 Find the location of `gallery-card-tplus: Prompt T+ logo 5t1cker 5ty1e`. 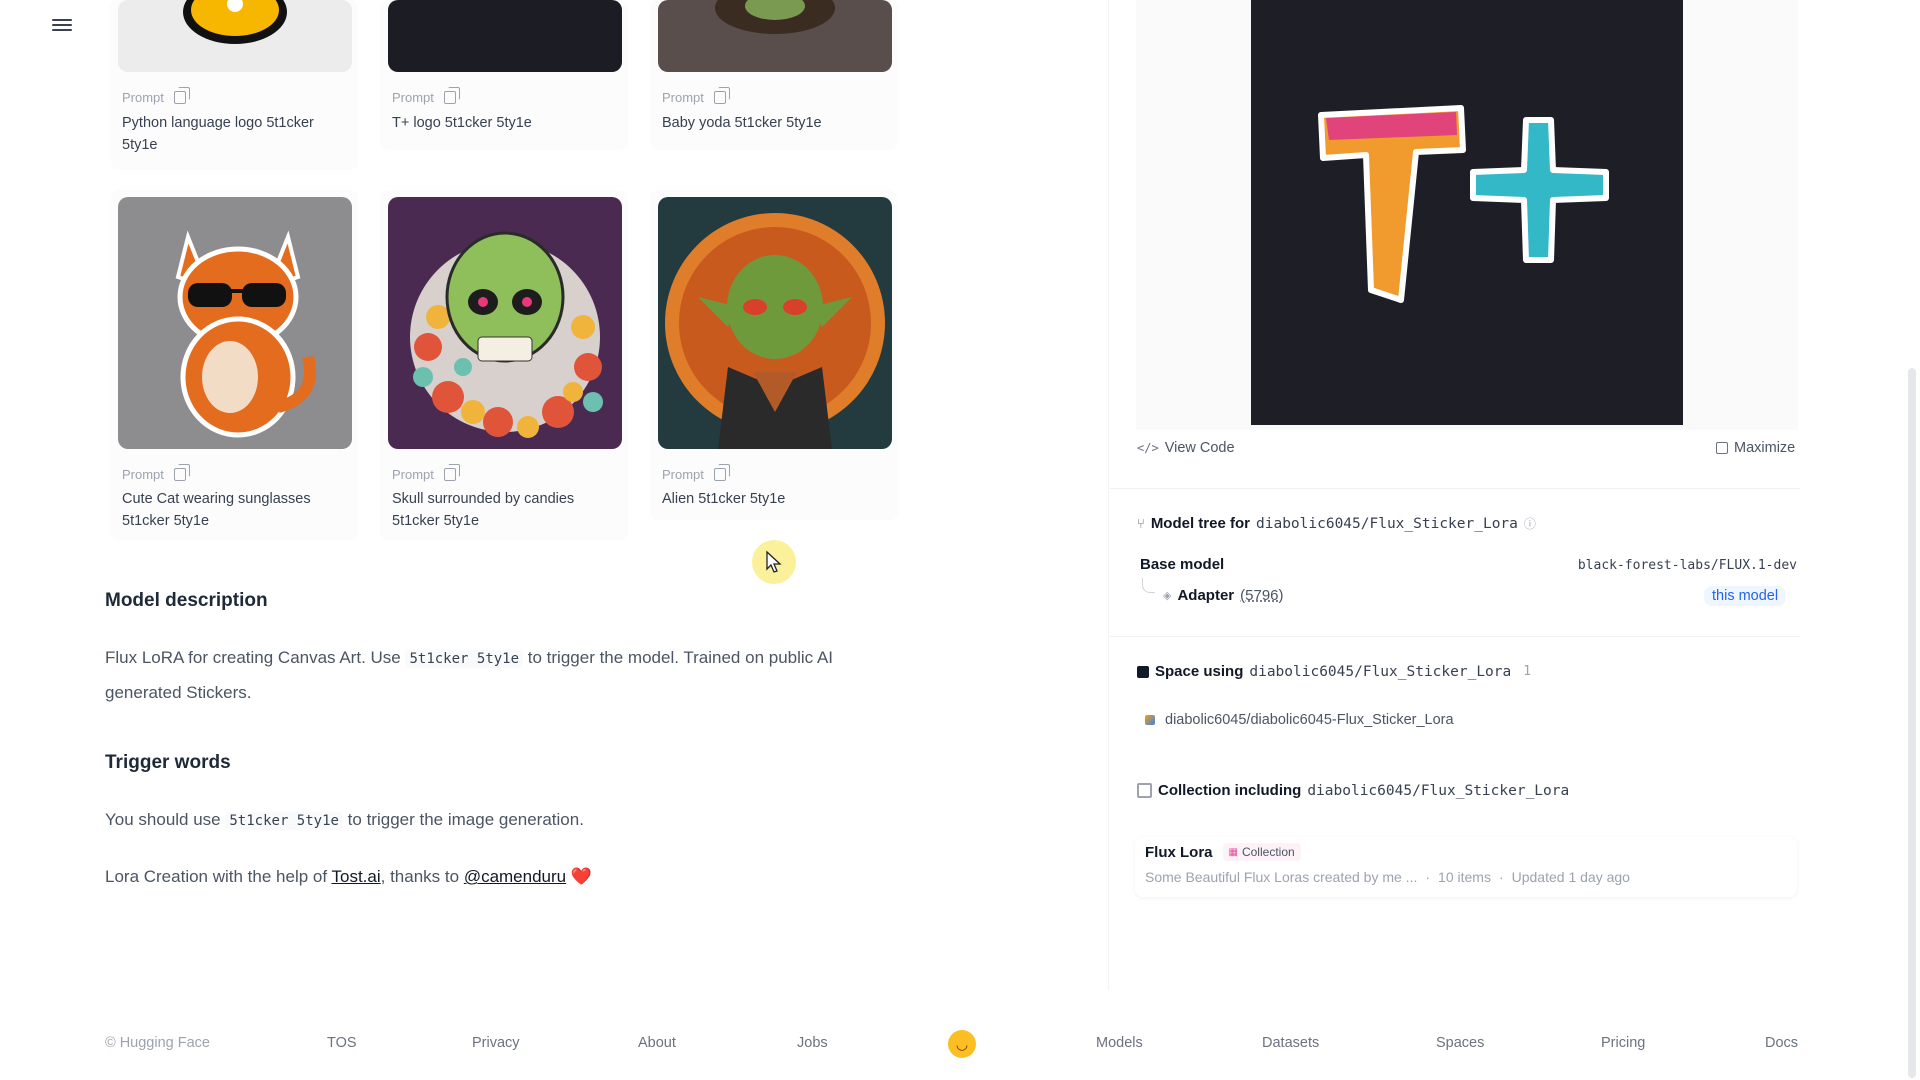

gallery-card-tplus: Prompt T+ logo 5t1cker 5ty1e is located at coordinates (504, 75).